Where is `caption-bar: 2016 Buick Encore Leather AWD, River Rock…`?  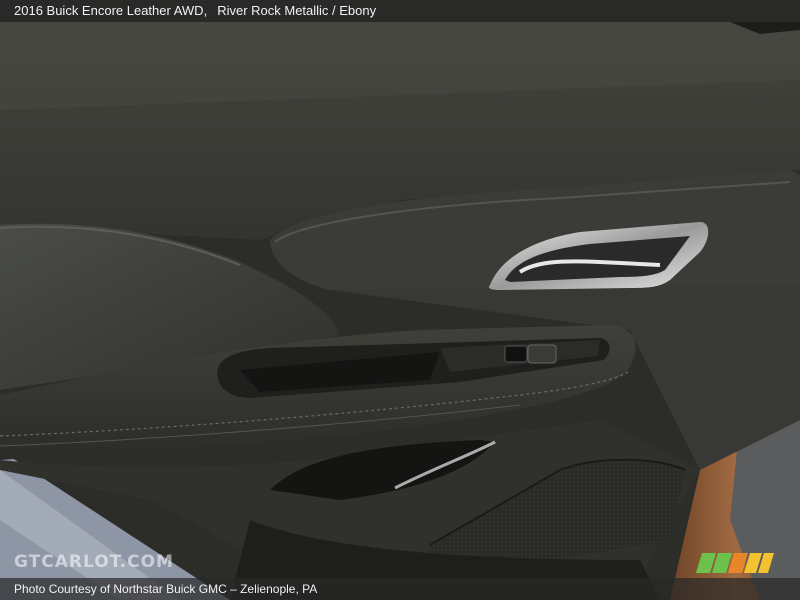
caption-bar: 2016 Buick Encore Leather AWD, River Rock… is located at coordinates (400, 11).